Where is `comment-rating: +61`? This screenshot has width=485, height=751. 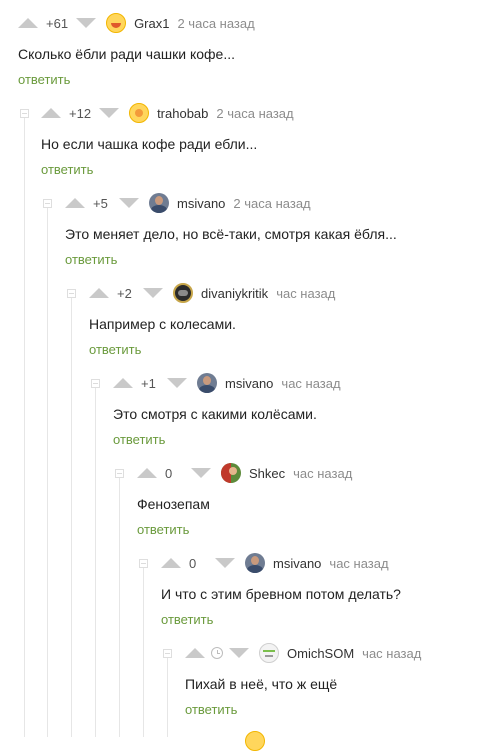 comment-rating: +61 is located at coordinates (57, 23).